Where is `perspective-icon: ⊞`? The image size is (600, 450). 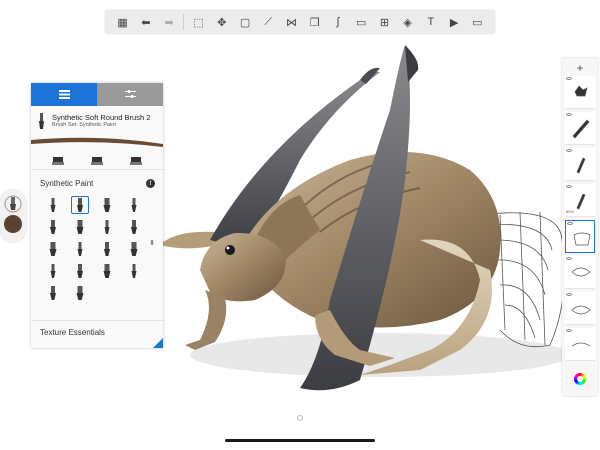
perspective-icon: ⊞ is located at coordinates (384, 22).